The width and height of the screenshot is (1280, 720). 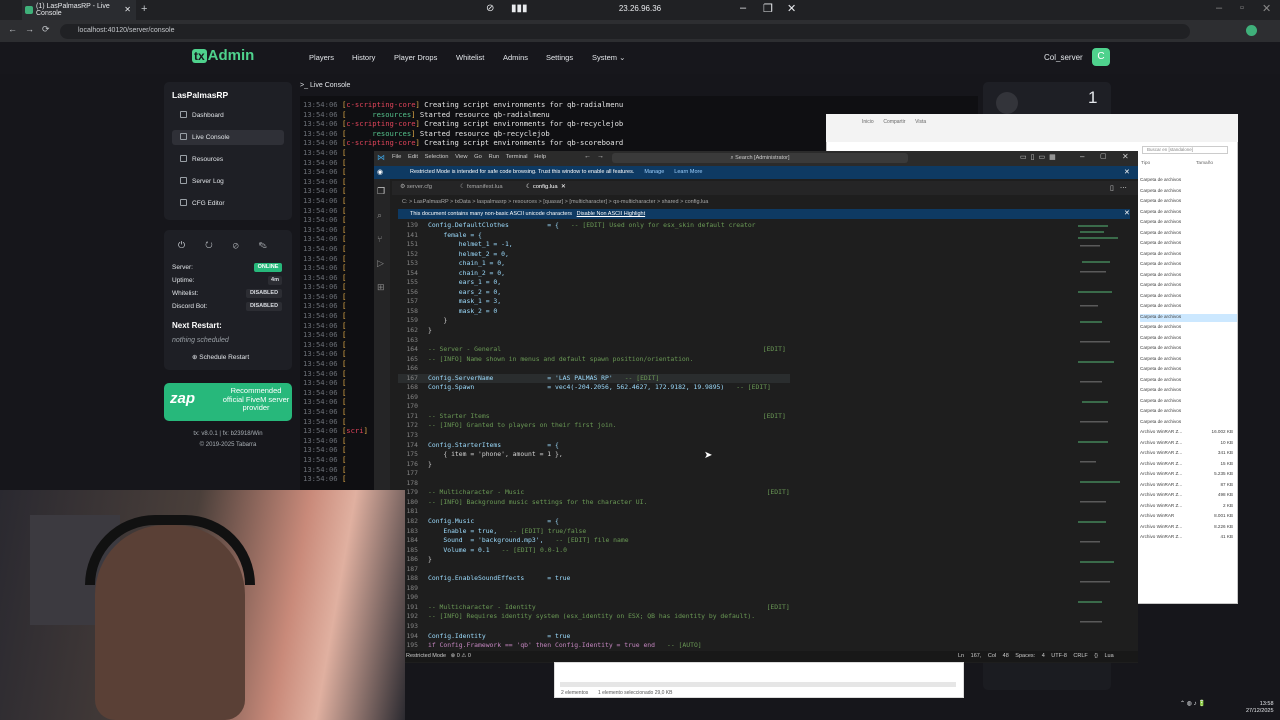 I want to click on manage-link: Manage, so click(x=654, y=172).